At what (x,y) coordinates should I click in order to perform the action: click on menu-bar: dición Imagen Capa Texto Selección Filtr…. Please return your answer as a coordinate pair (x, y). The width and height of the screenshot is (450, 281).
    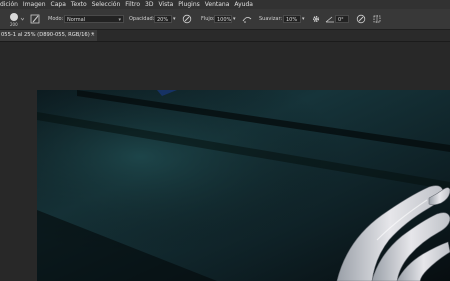
    Looking at the image, I should click on (225, 4).